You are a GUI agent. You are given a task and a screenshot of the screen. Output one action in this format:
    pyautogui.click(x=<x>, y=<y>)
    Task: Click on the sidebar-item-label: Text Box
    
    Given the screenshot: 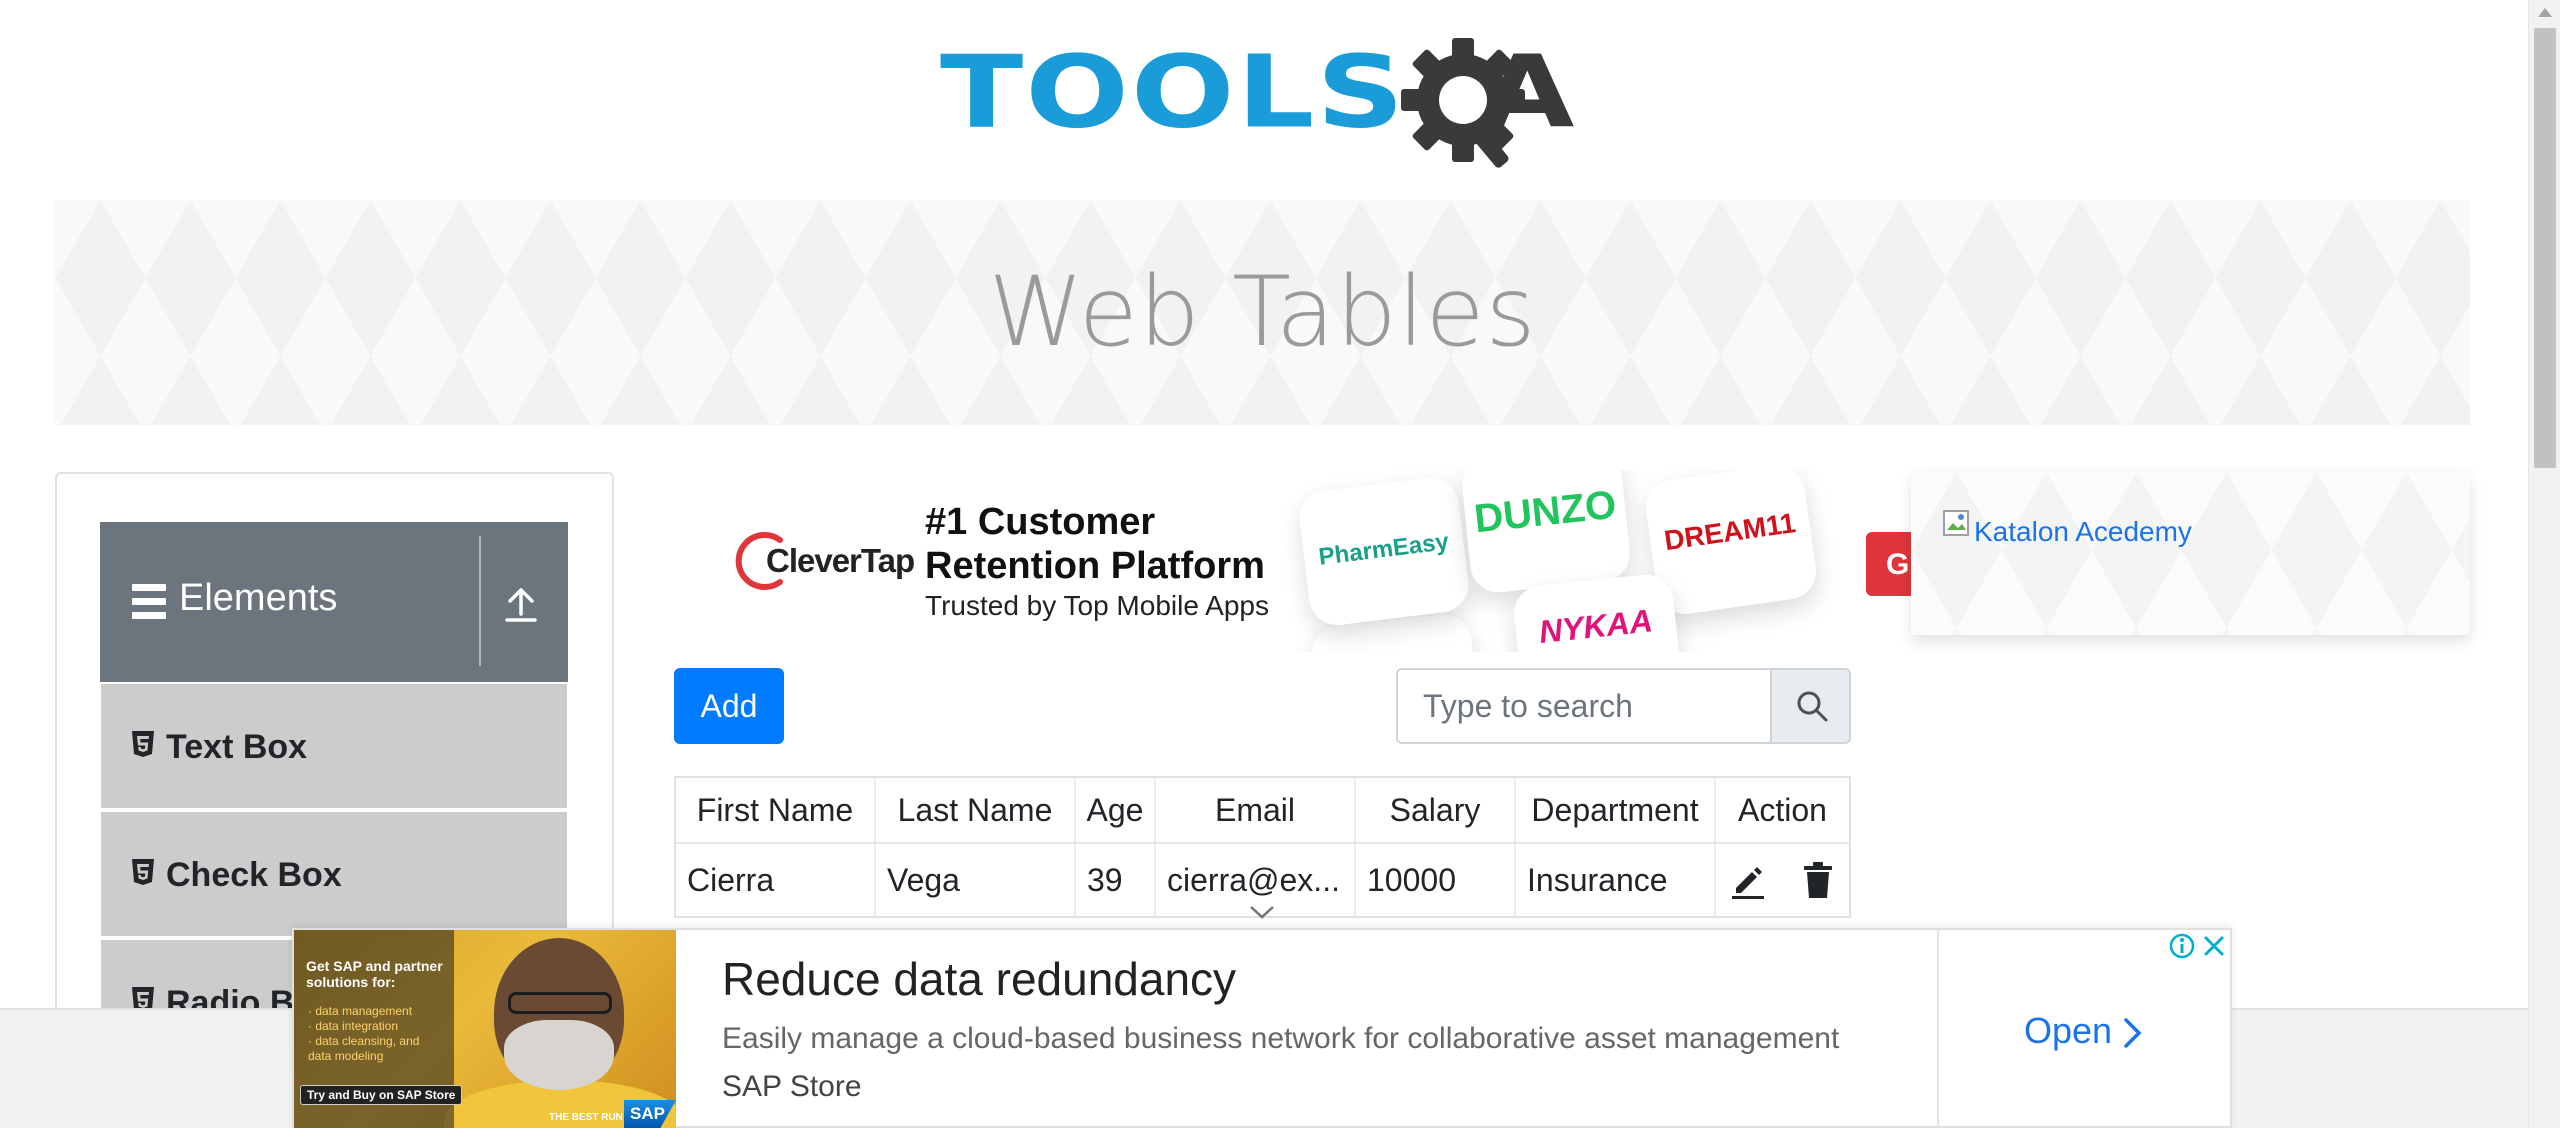 What is the action you would take?
    pyautogui.click(x=237, y=747)
    